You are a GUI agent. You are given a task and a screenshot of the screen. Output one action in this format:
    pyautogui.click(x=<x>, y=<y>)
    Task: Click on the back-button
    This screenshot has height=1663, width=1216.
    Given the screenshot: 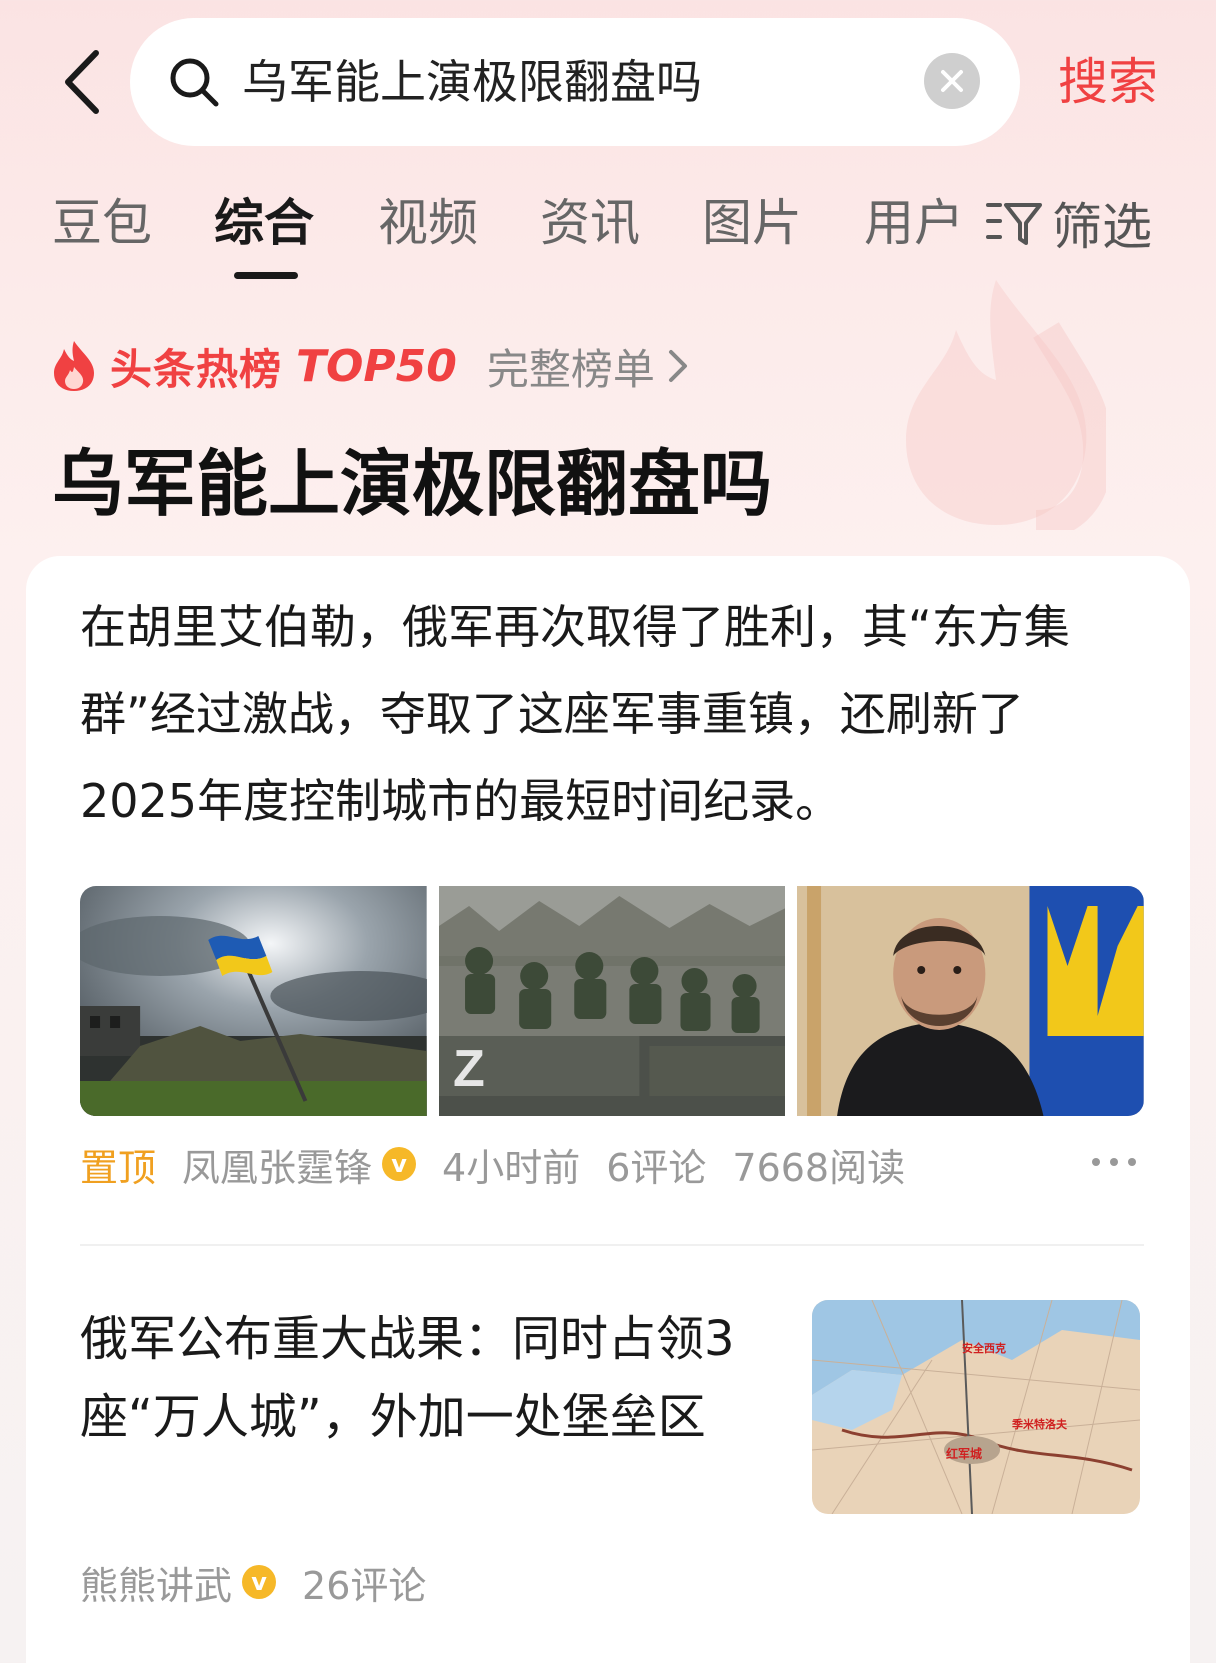 What is the action you would take?
    pyautogui.click(x=82, y=82)
    